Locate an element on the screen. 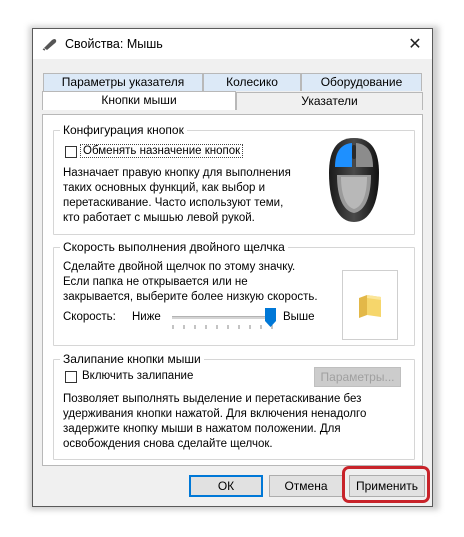 This screenshot has width=464, height=537. apply-button-highlight is located at coordinates (386, 484).